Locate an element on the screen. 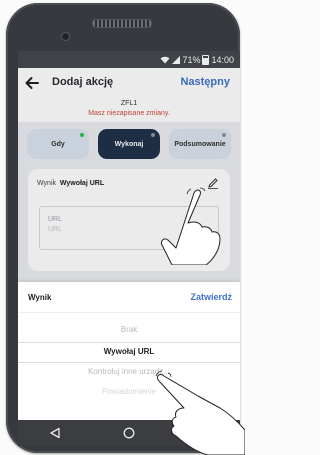  sheet-header: Wynik Zatwierdź is located at coordinates (129, 297).